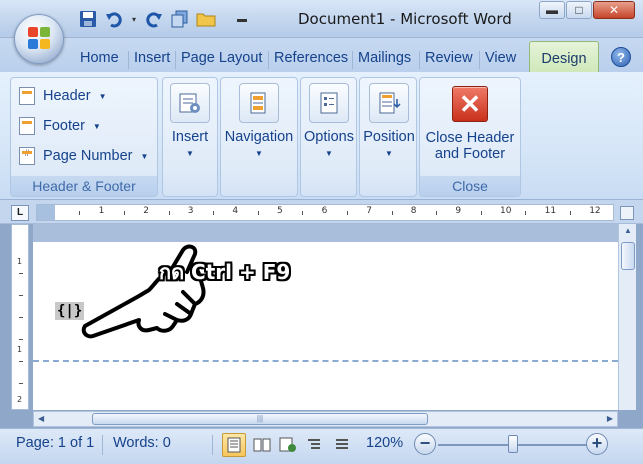 The image size is (643, 464). I want to click on ruler-number: 7, so click(369, 211).